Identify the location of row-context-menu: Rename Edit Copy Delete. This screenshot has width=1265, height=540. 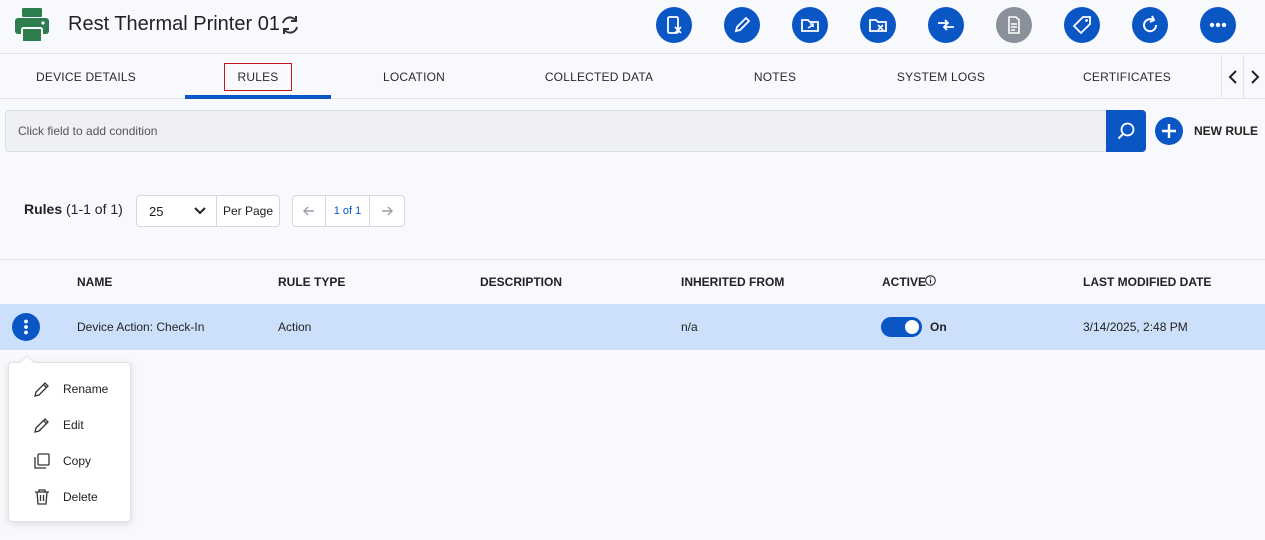
(69, 438).